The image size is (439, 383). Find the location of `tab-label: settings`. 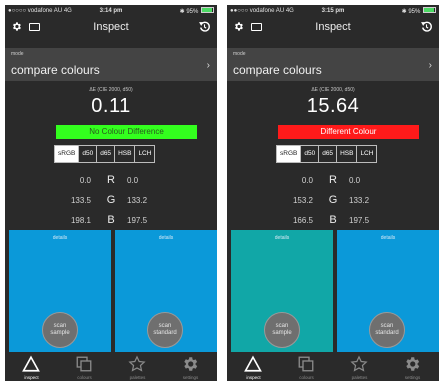

tab-label: settings is located at coordinates (412, 377).